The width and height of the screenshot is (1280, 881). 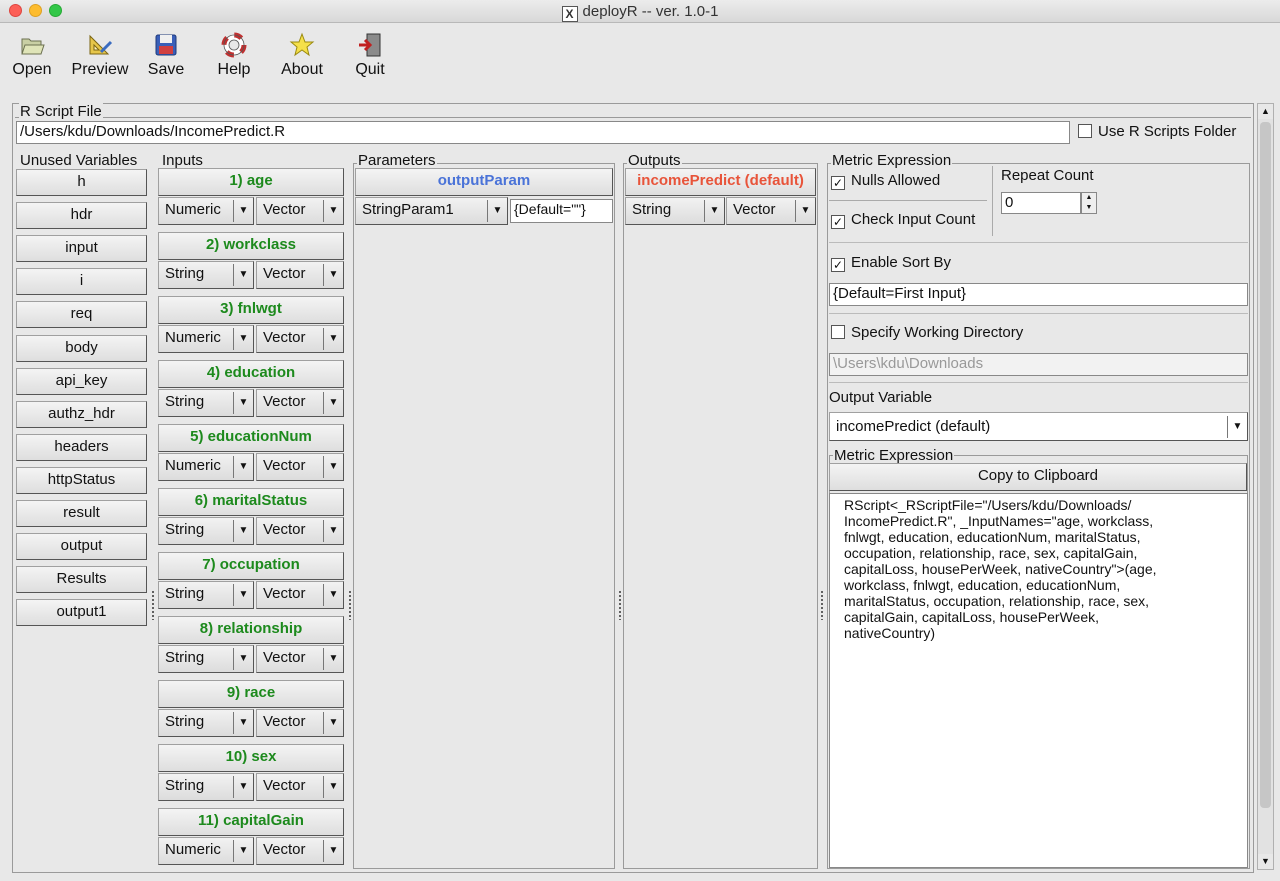 I want to click on output-header: incomePredict (default), so click(x=720, y=182).